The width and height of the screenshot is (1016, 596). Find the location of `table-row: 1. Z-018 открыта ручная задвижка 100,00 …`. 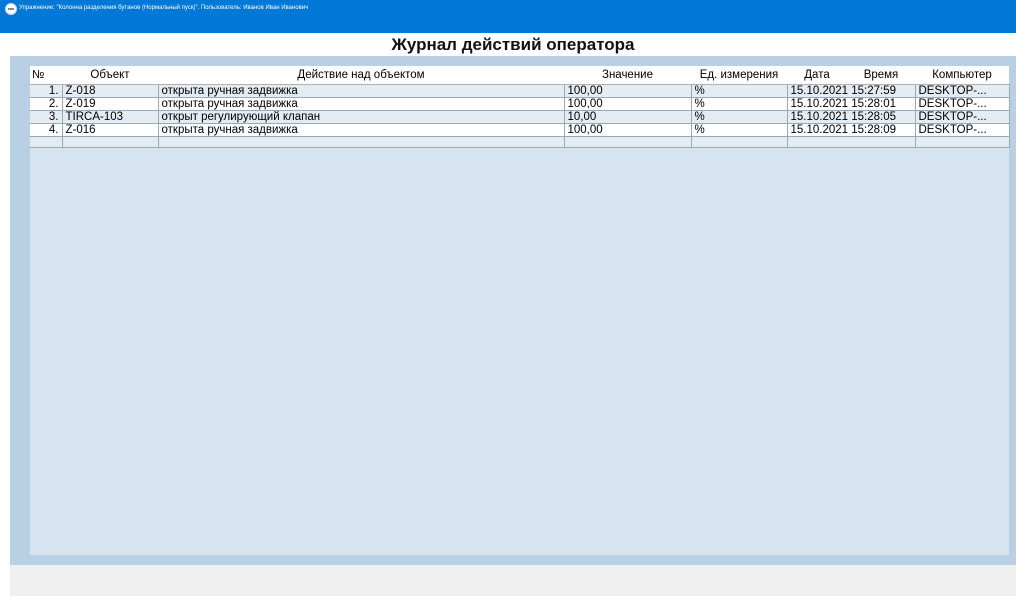

table-row: 1. Z-018 открыта ручная задвижка 100,00 … is located at coordinates (520, 91).